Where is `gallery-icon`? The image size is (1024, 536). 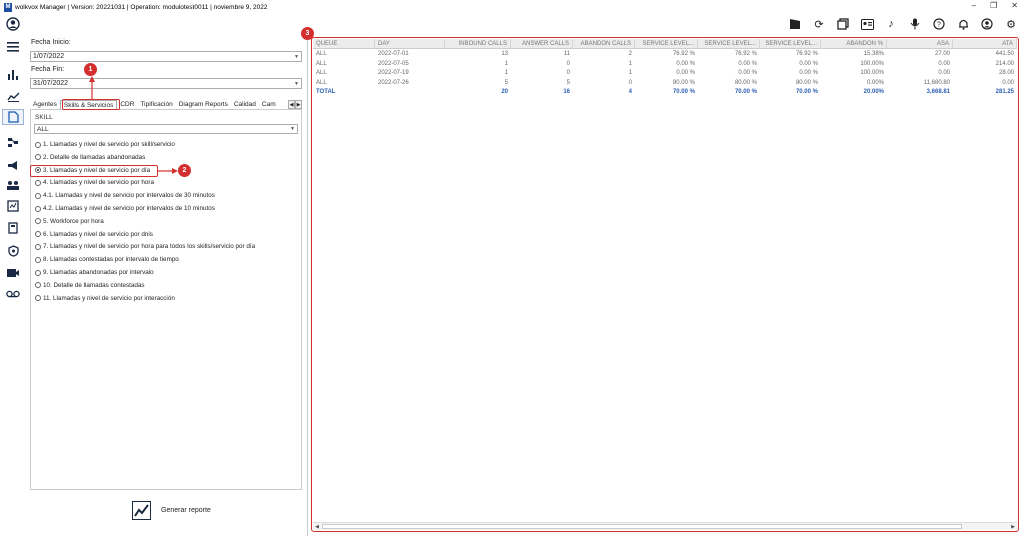
gallery-icon is located at coordinates (843, 24).